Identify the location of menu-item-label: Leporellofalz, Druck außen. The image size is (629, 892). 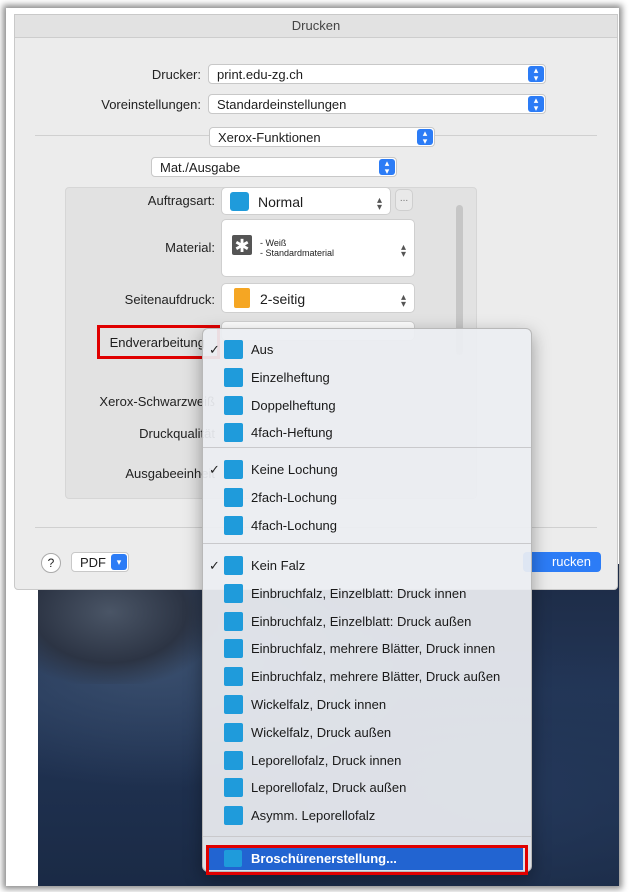
(329, 788).